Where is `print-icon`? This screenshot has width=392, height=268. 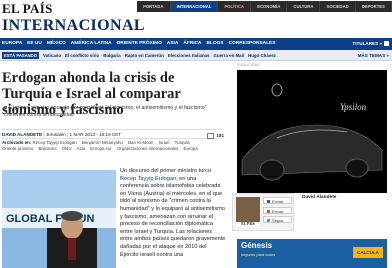 print-icon is located at coordinates (211, 135).